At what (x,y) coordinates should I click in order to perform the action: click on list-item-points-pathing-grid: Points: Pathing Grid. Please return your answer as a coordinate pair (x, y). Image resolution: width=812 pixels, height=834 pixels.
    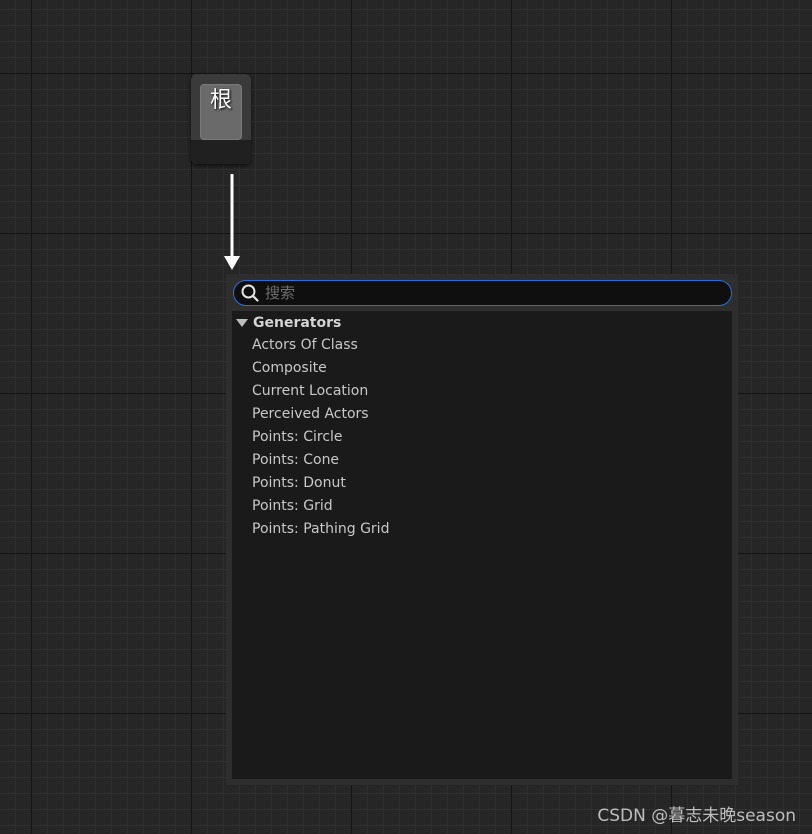
    Looking at the image, I should click on (482, 529).